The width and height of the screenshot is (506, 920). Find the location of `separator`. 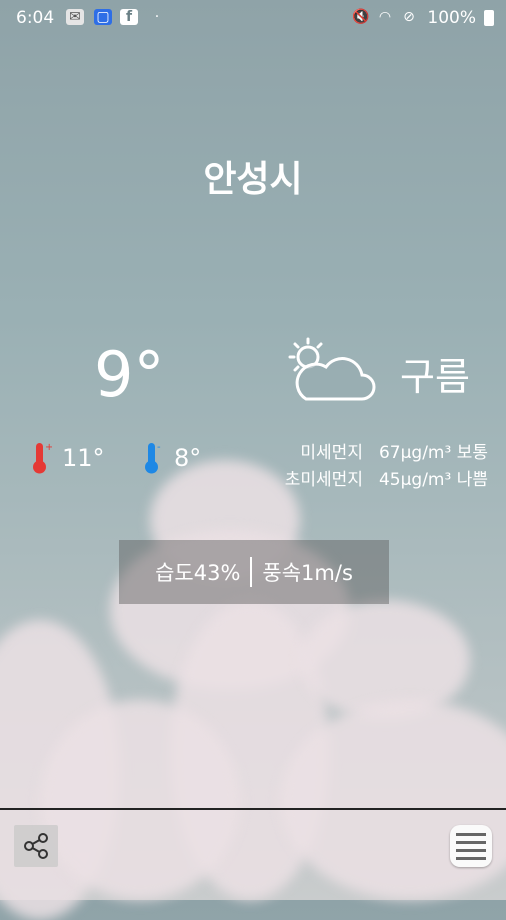

separator is located at coordinates (251, 572).